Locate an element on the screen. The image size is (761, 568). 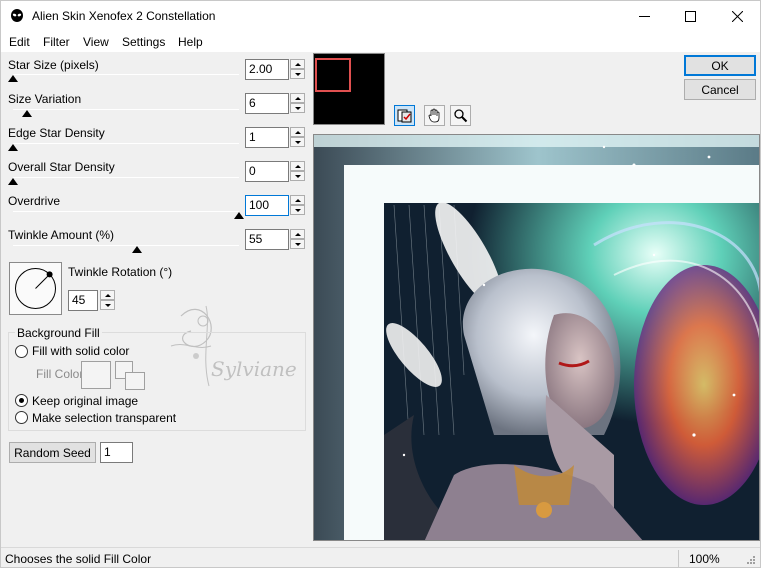
twinkle-amount-input: 55 is located at coordinates (267, 239).